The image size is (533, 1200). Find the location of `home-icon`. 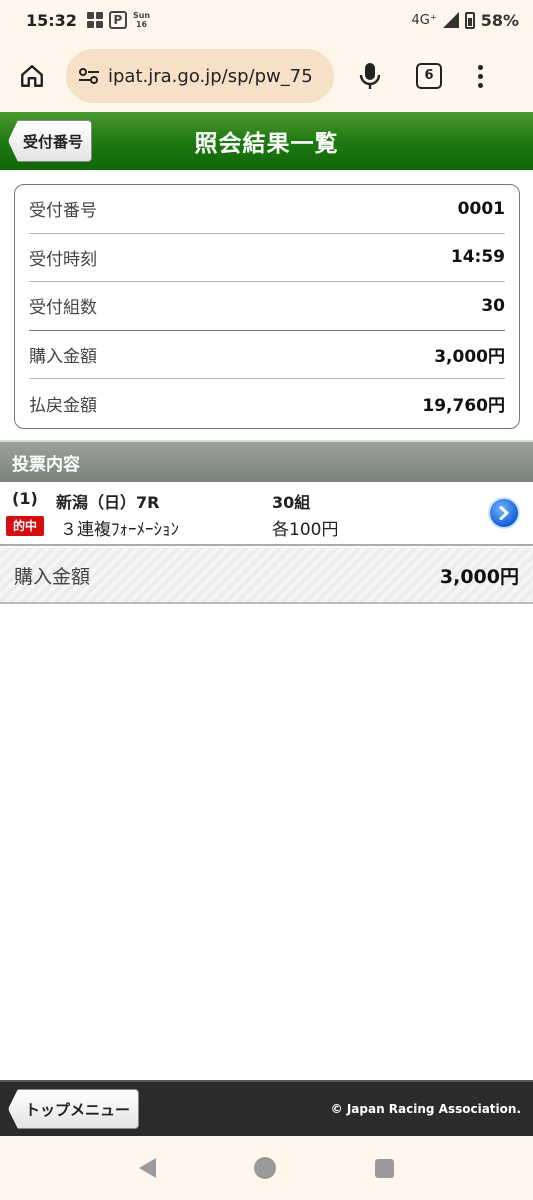

home-icon is located at coordinates (32, 76).